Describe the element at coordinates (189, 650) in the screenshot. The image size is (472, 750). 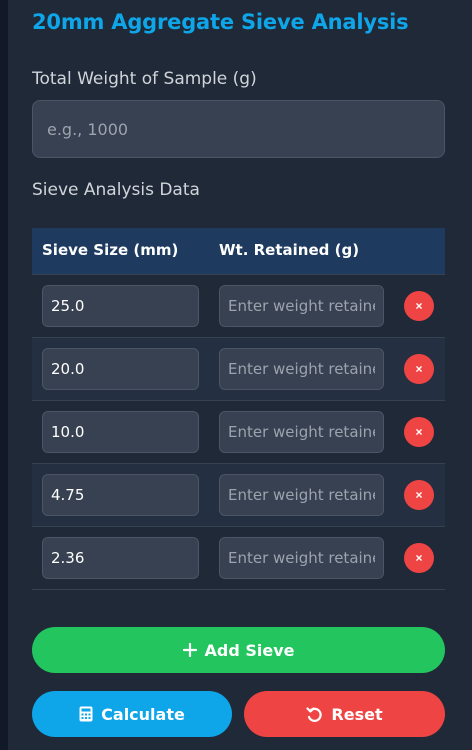
I see `plus-icon` at that location.